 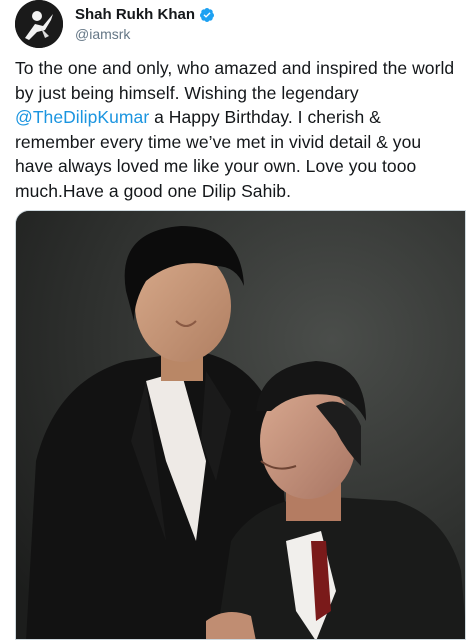 What do you see at coordinates (145, 34) in the screenshot?
I see `user-handle: @iamsrk` at bounding box center [145, 34].